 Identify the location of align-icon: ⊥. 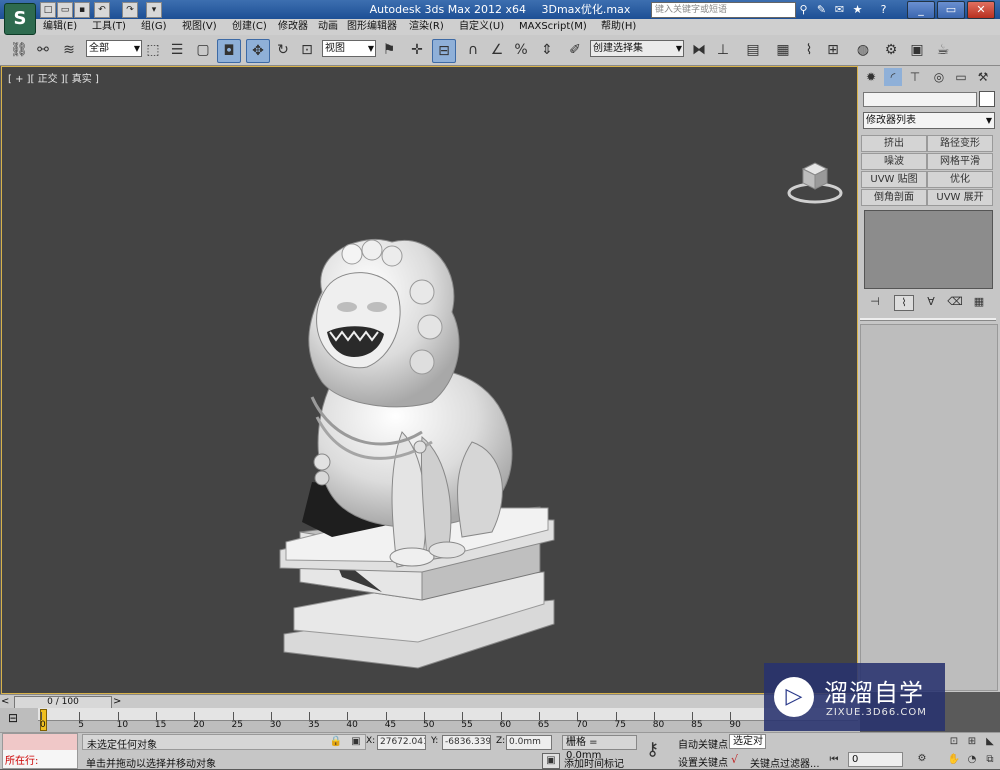
(723, 50).